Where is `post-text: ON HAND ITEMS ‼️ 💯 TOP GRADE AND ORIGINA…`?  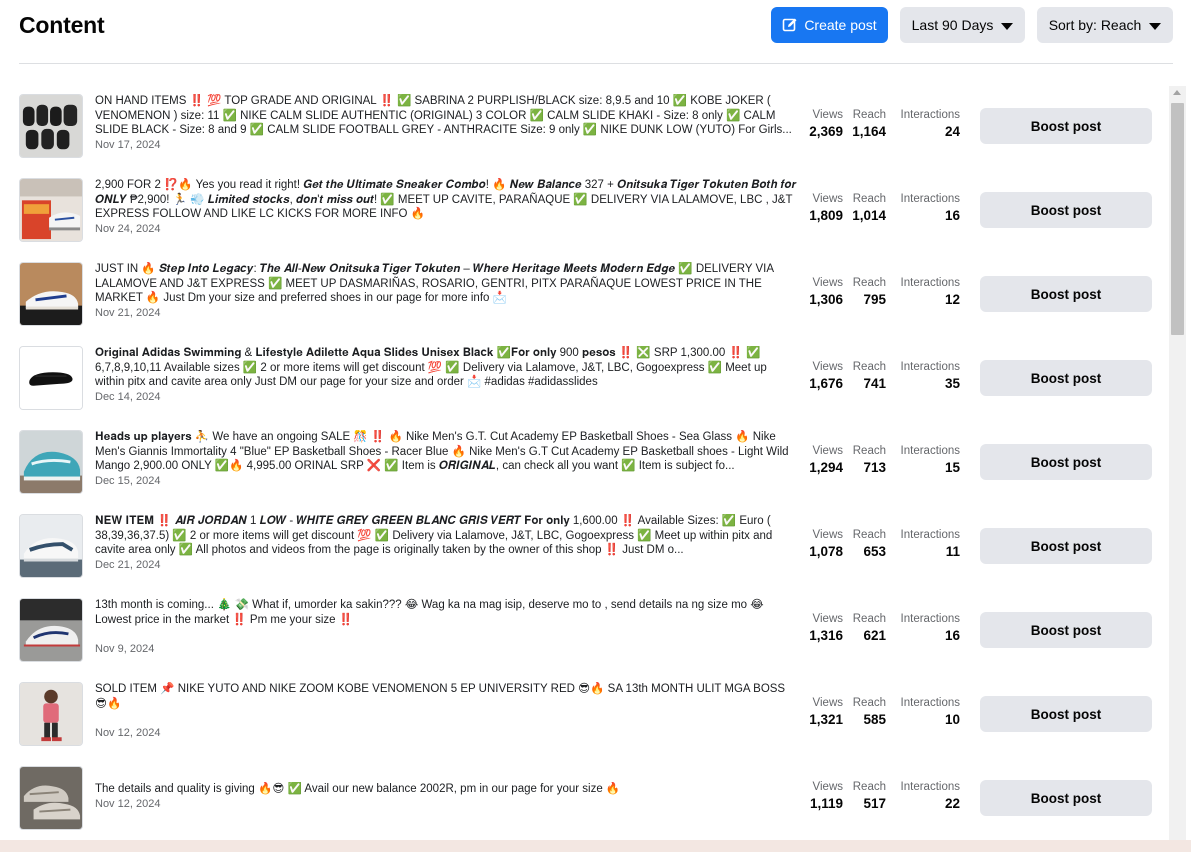
post-text: ON HAND ITEMS ‼️ 💯 TOP GRADE AND ORIGINA… is located at coordinates (446, 116).